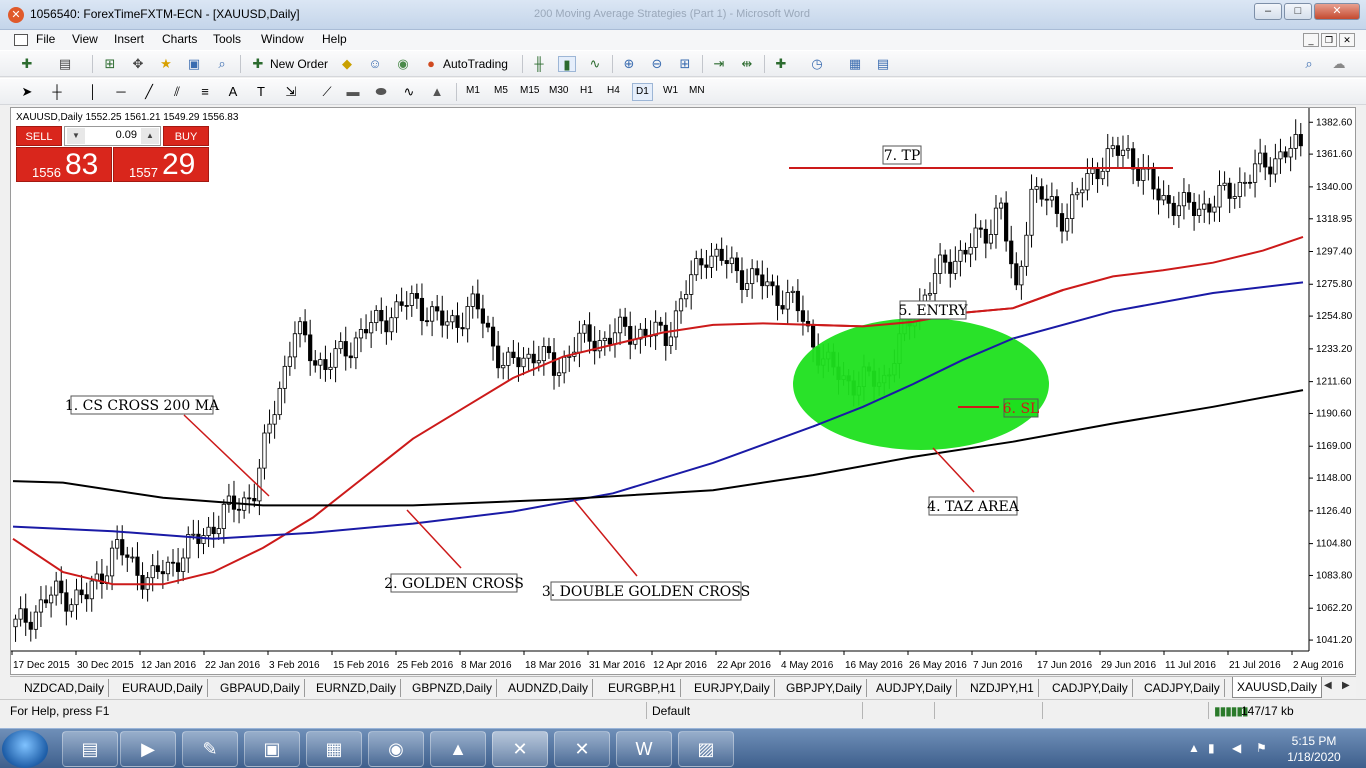  What do you see at coordinates (706, 749) in the screenshot?
I see `photo-viewer-taskbar-icon: ▨` at bounding box center [706, 749].